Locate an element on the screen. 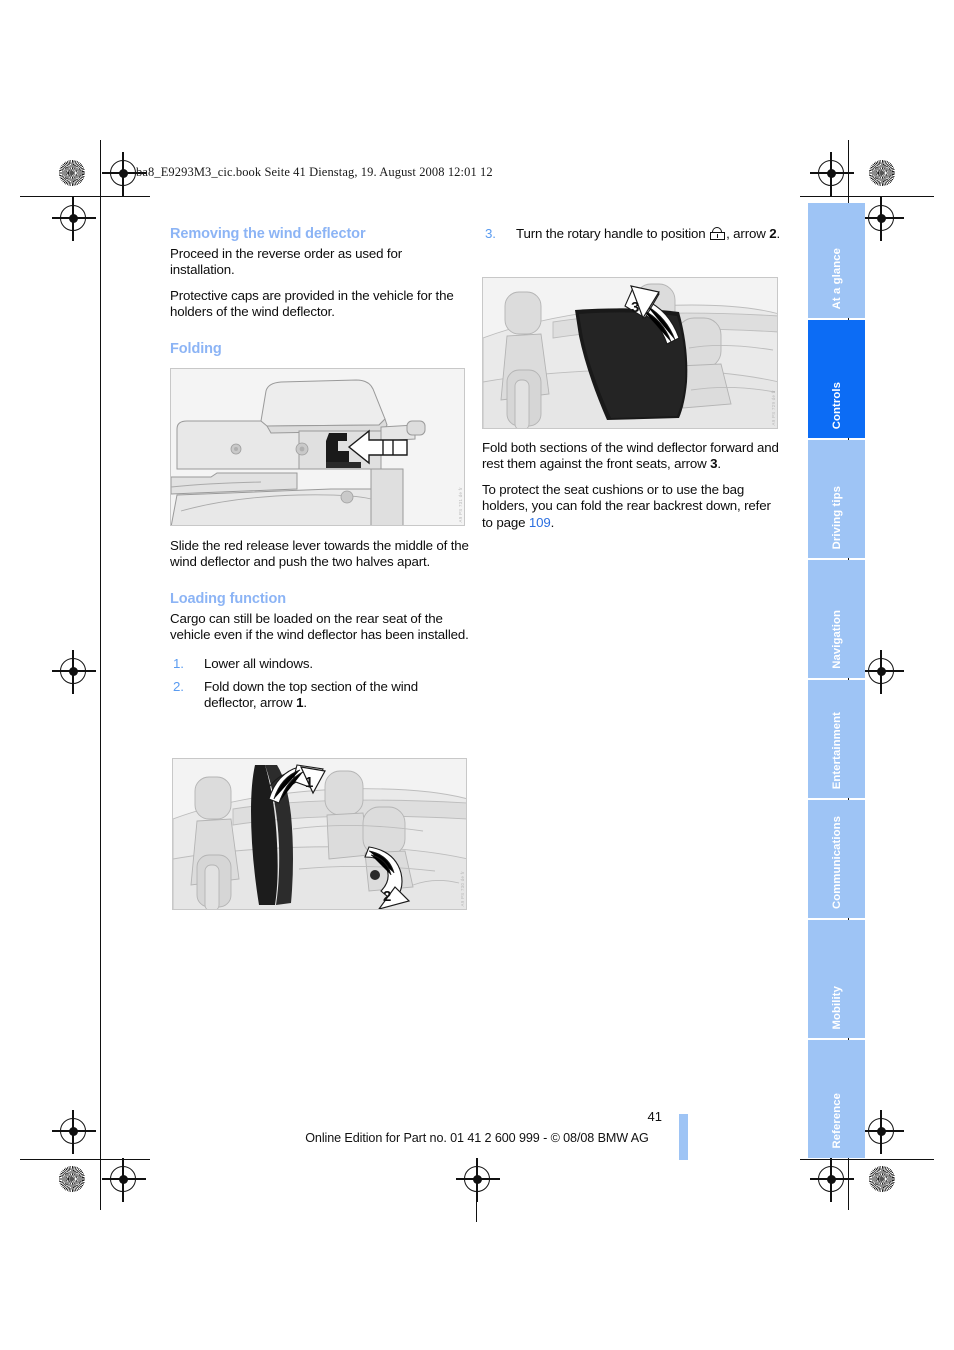  step-item-1: 1. Lower all windows. is located at coordinates (320, 664).